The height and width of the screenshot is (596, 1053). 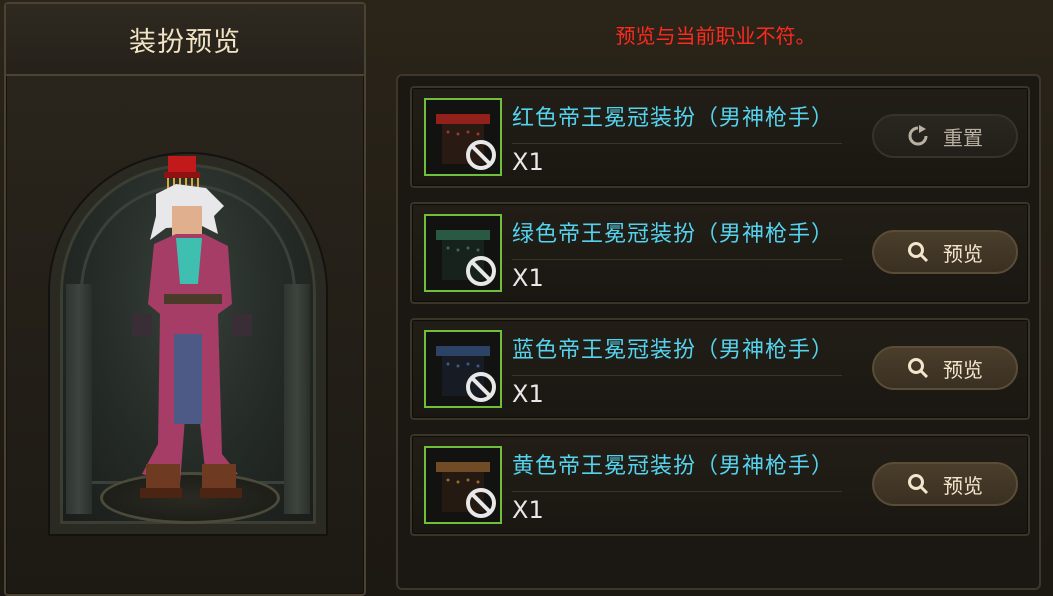 What do you see at coordinates (191, 339) in the screenshot?
I see `character-model` at bounding box center [191, 339].